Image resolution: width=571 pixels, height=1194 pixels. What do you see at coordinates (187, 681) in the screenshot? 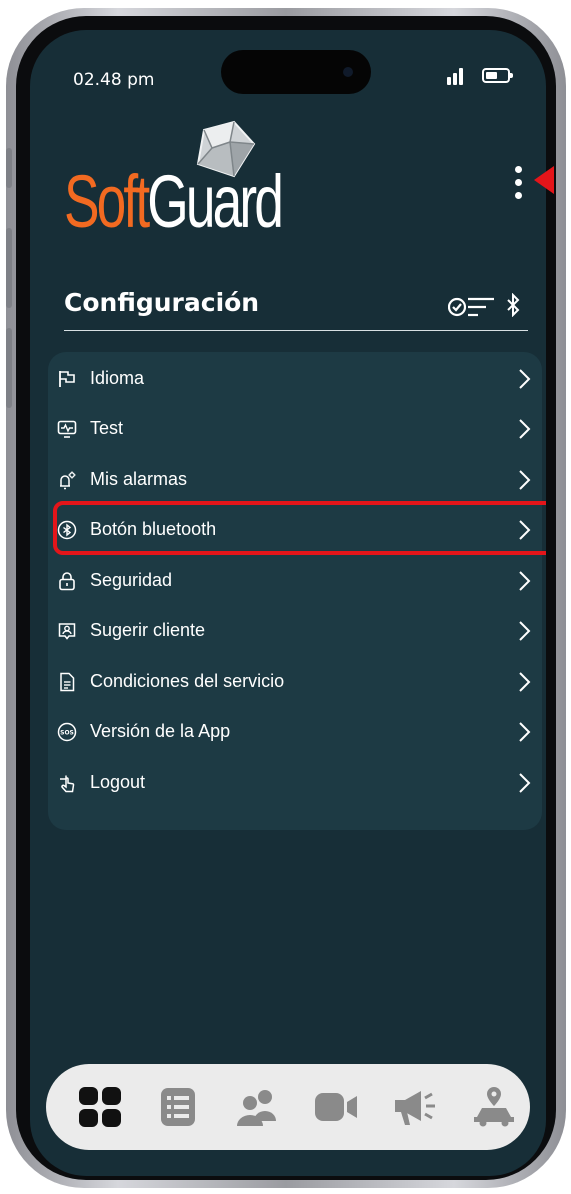
I see `menu-item-label: Condiciones del servicio` at bounding box center [187, 681].